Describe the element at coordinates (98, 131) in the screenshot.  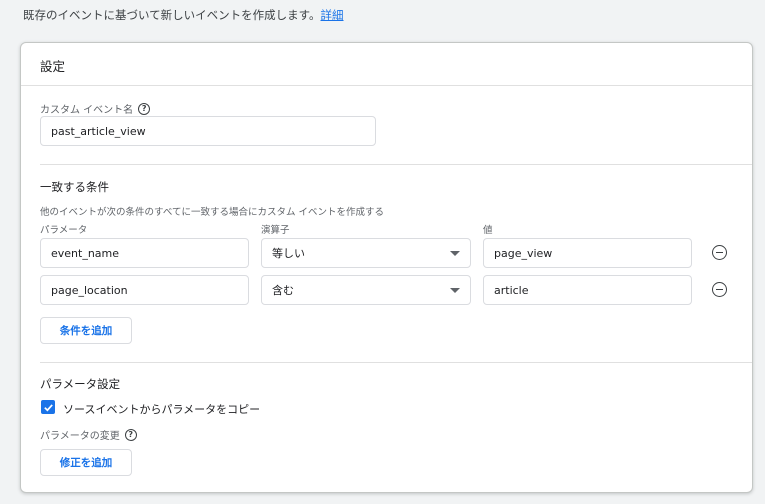
I see `custom-event-name-value: past_article_view` at that location.